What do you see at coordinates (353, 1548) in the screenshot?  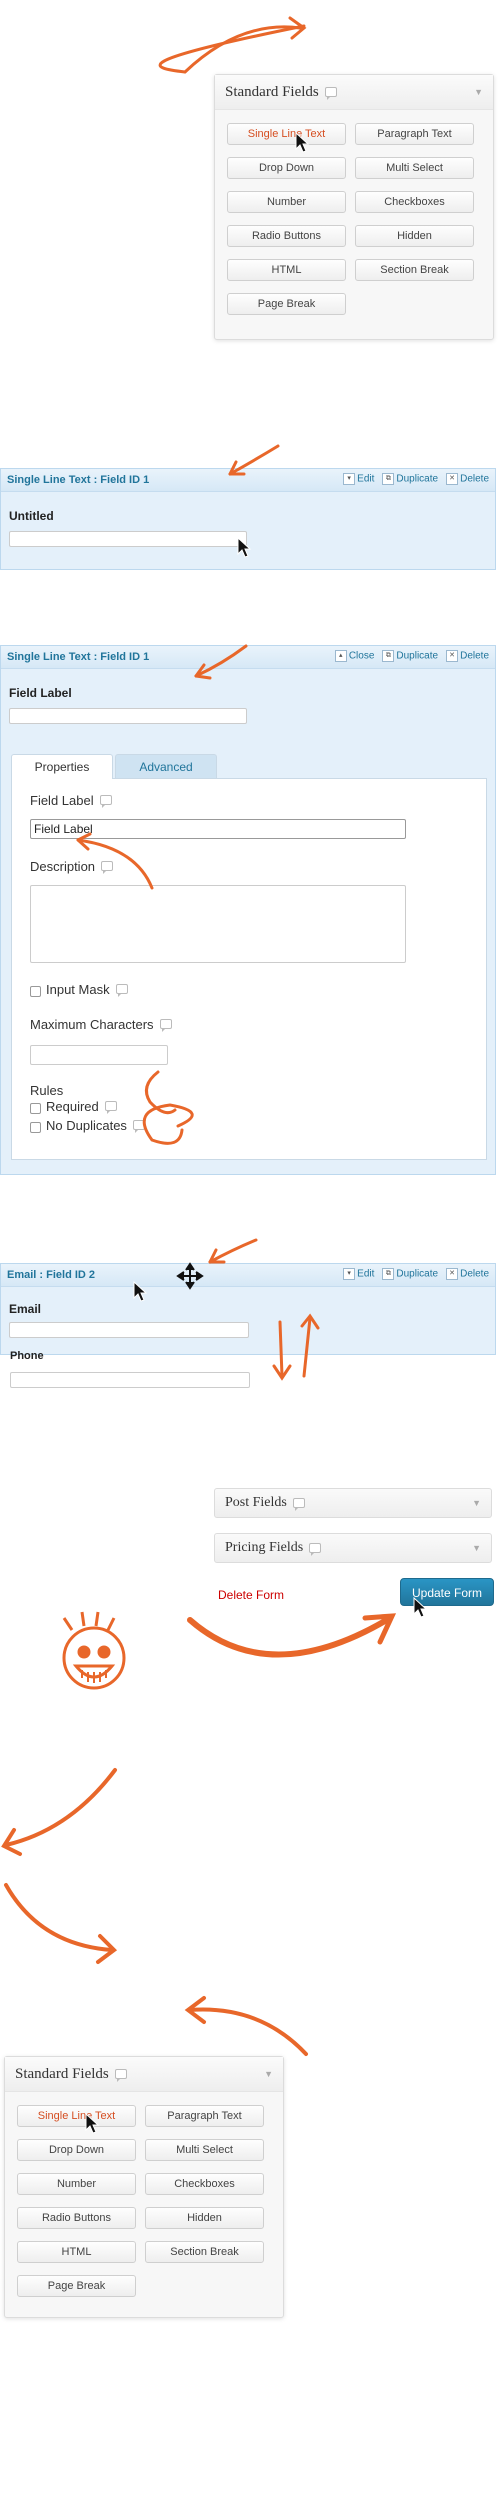 I see `pricing-fields-panel: Pricing Fields ▼` at bounding box center [353, 1548].